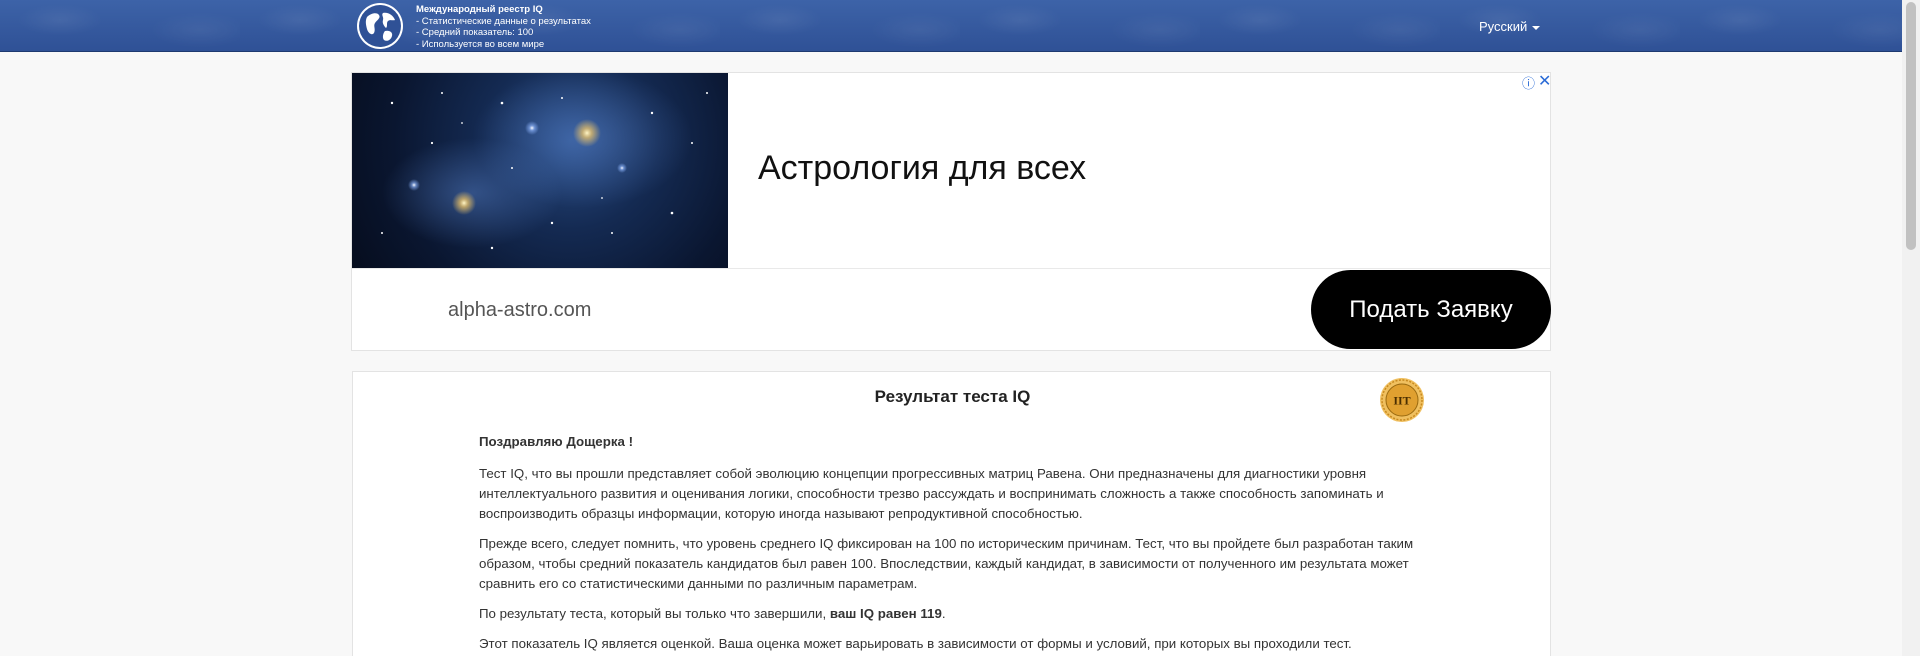 The image size is (1920, 656). I want to click on header-map-pattern, so click(951, 25).